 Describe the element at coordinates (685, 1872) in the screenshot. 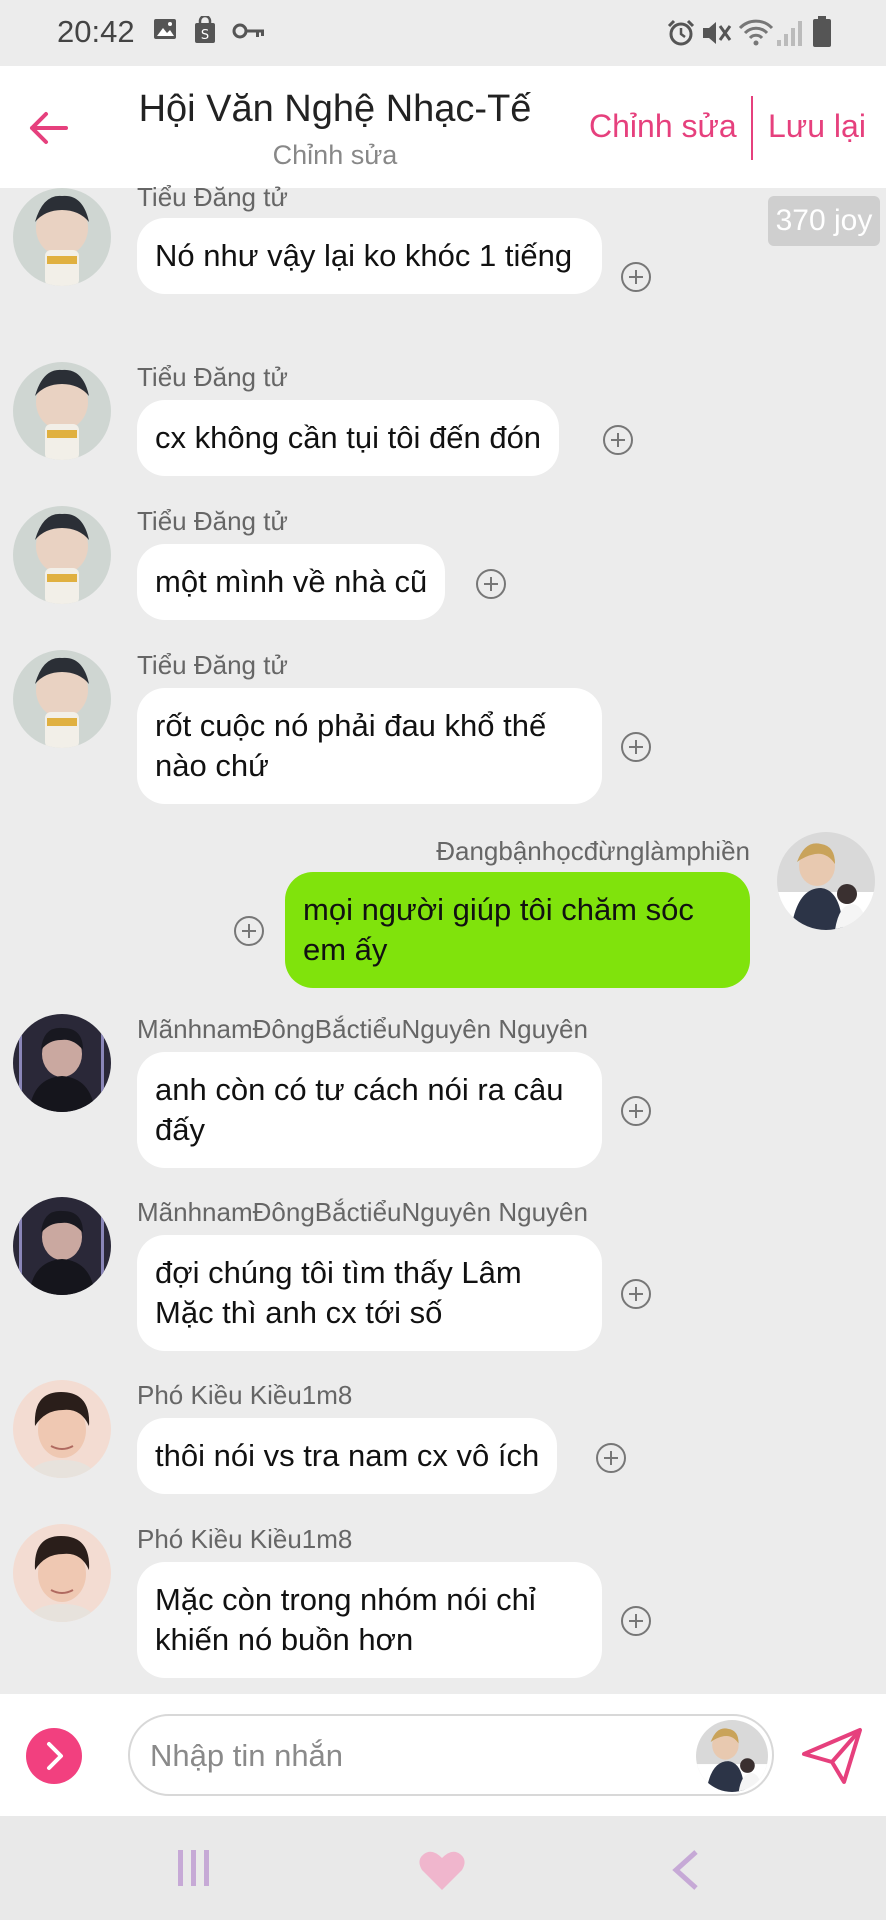

I see `back-icon` at that location.